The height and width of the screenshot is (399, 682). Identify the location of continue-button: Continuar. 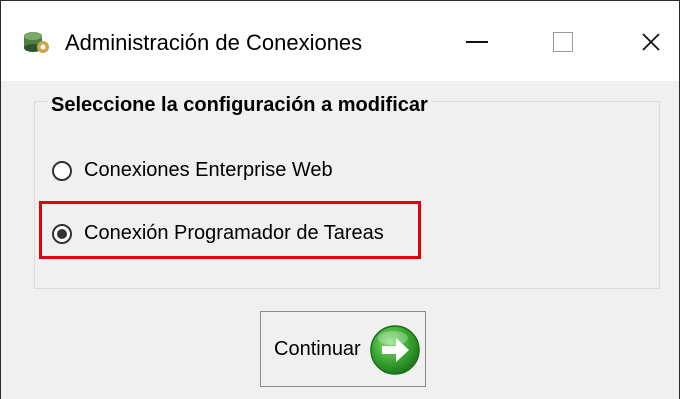
(343, 349).